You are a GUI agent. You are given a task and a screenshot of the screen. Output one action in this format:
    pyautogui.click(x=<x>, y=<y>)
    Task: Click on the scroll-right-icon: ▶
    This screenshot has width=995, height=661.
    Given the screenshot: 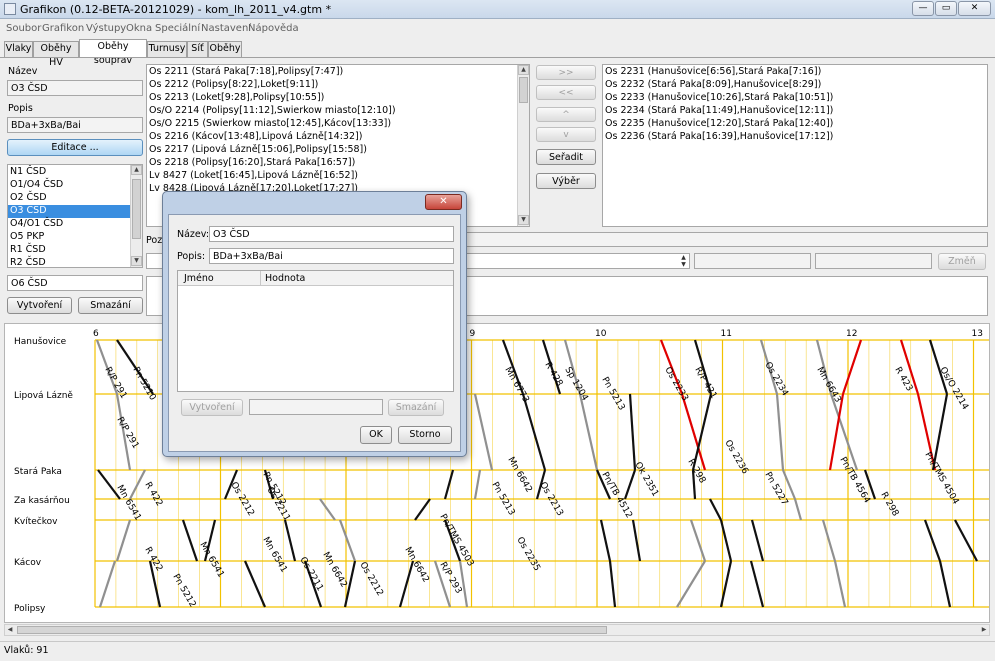 What is the action you would take?
    pyautogui.click(x=984, y=630)
    